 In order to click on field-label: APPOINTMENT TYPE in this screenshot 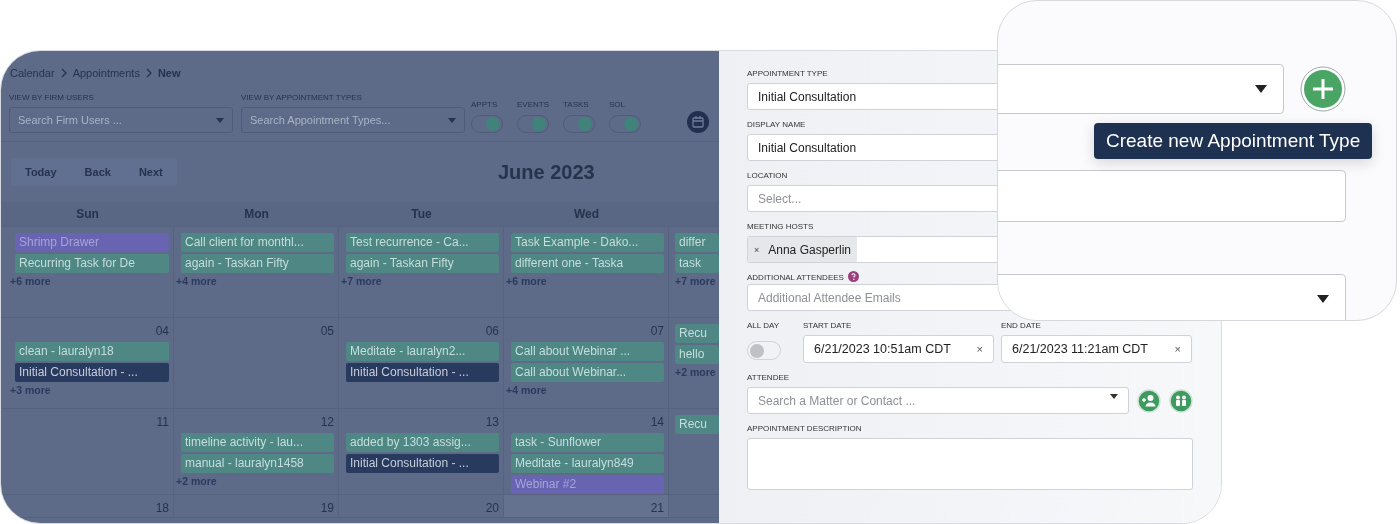, I will do `click(788, 73)`.